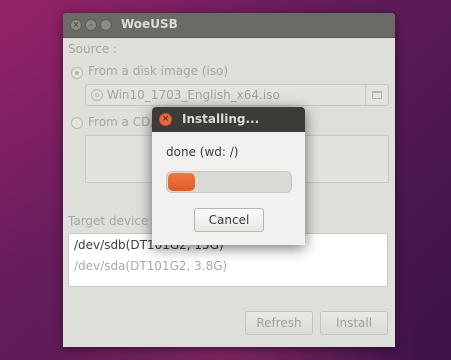 Image resolution: width=451 pixels, height=360 pixels. I want to click on installing-dialog: × Installing... done (wd: /) Cancel, so click(228, 176).